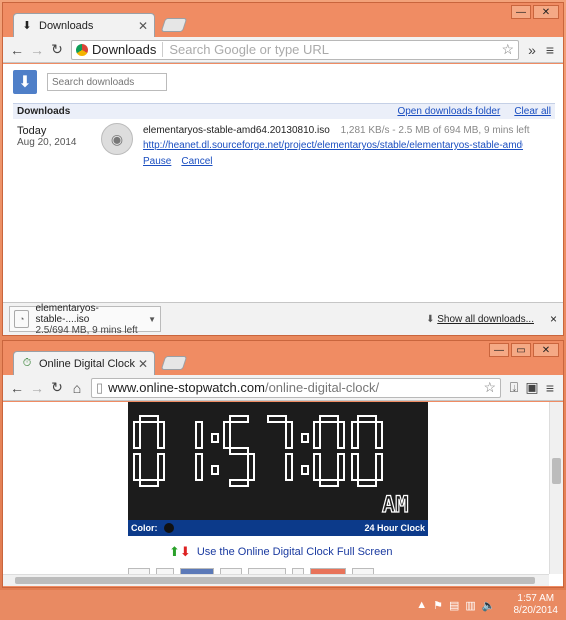  What do you see at coordinates (180, 551) in the screenshot?
I see `updown-arrows-icon: ⬆⬇` at bounding box center [180, 551].